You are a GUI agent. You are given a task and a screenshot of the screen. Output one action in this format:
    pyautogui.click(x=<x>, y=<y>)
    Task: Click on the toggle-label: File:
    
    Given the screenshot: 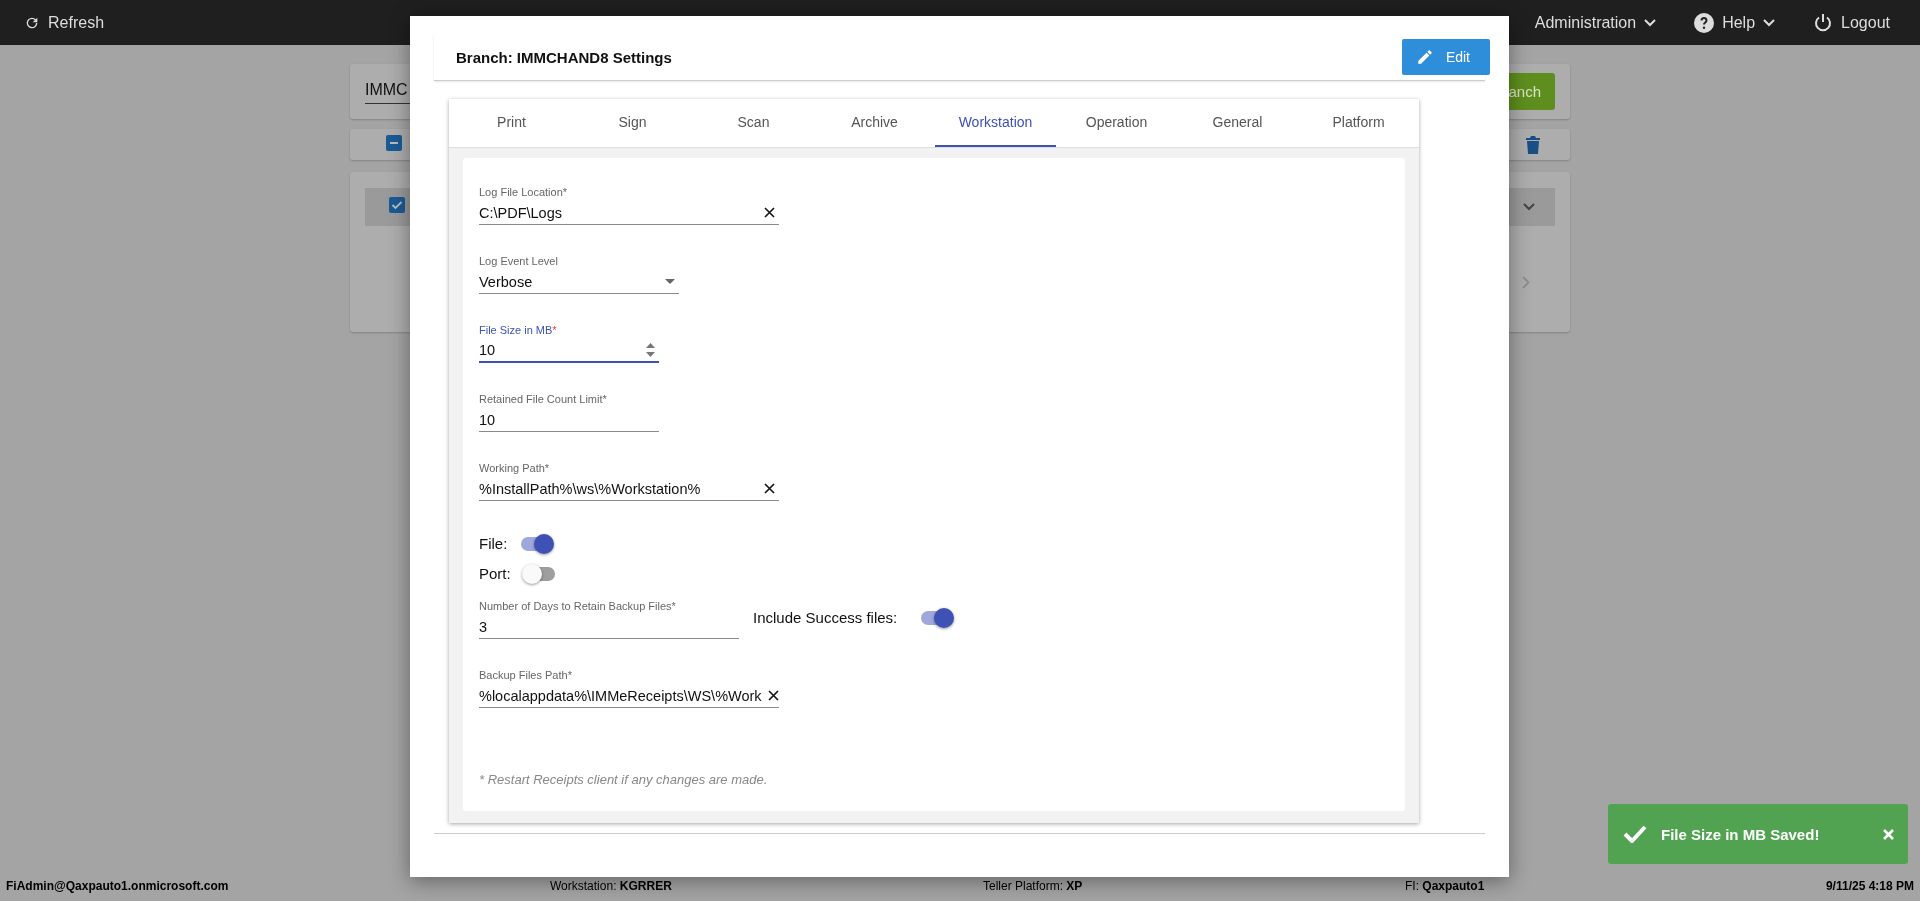 What is the action you would take?
    pyautogui.click(x=493, y=543)
    